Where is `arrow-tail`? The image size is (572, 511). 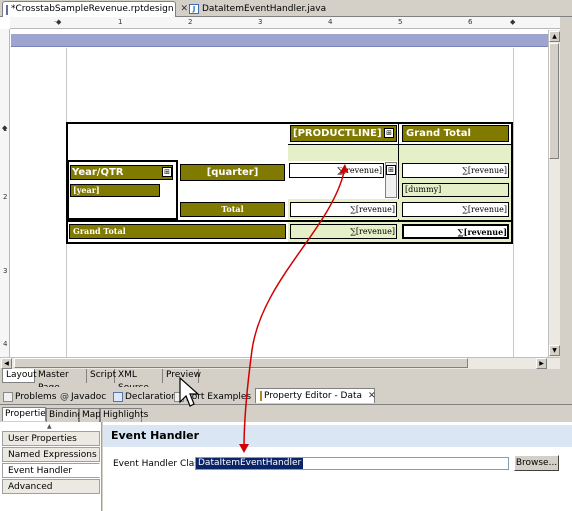
arrow-tail is located at coordinates (343, 169).